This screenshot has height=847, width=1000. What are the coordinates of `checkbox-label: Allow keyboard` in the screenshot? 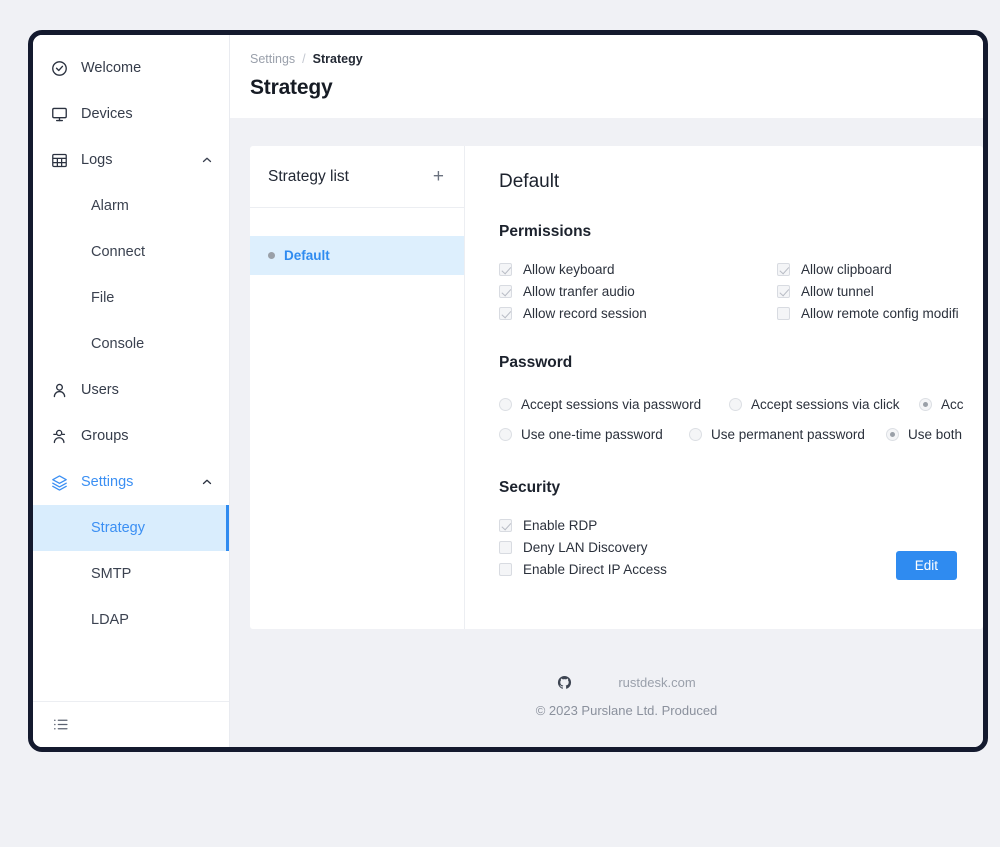 It's located at (569, 269).